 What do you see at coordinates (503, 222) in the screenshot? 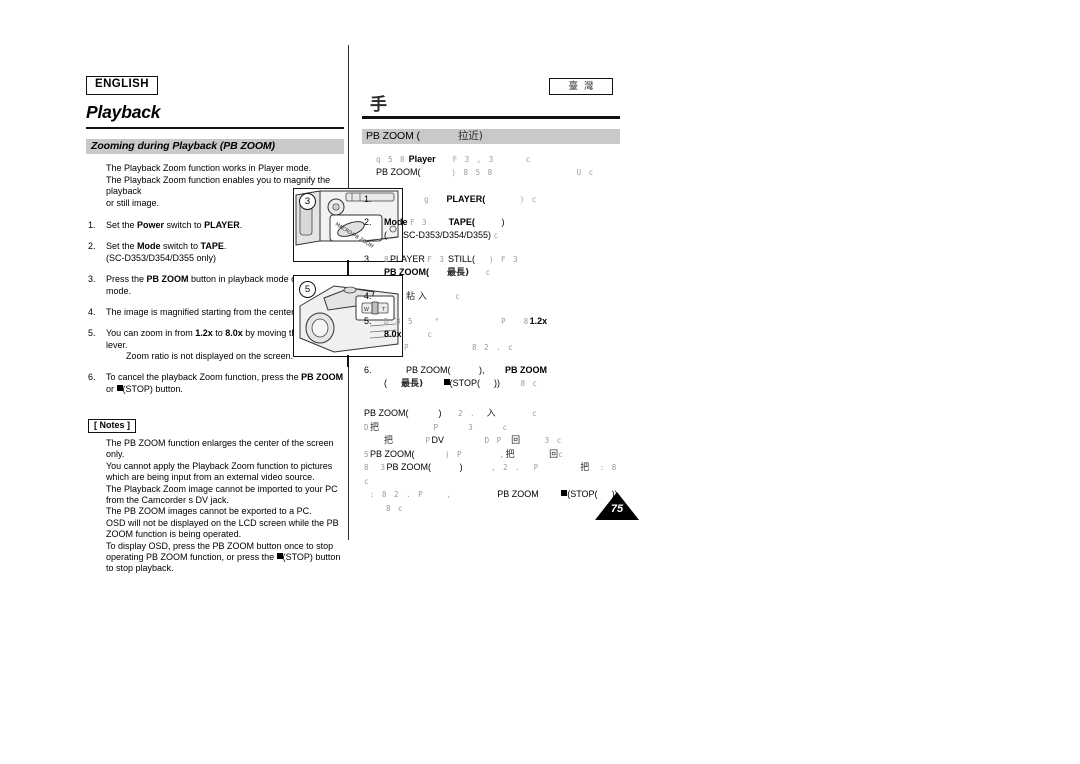
I see `step-paren: )` at bounding box center [503, 222].